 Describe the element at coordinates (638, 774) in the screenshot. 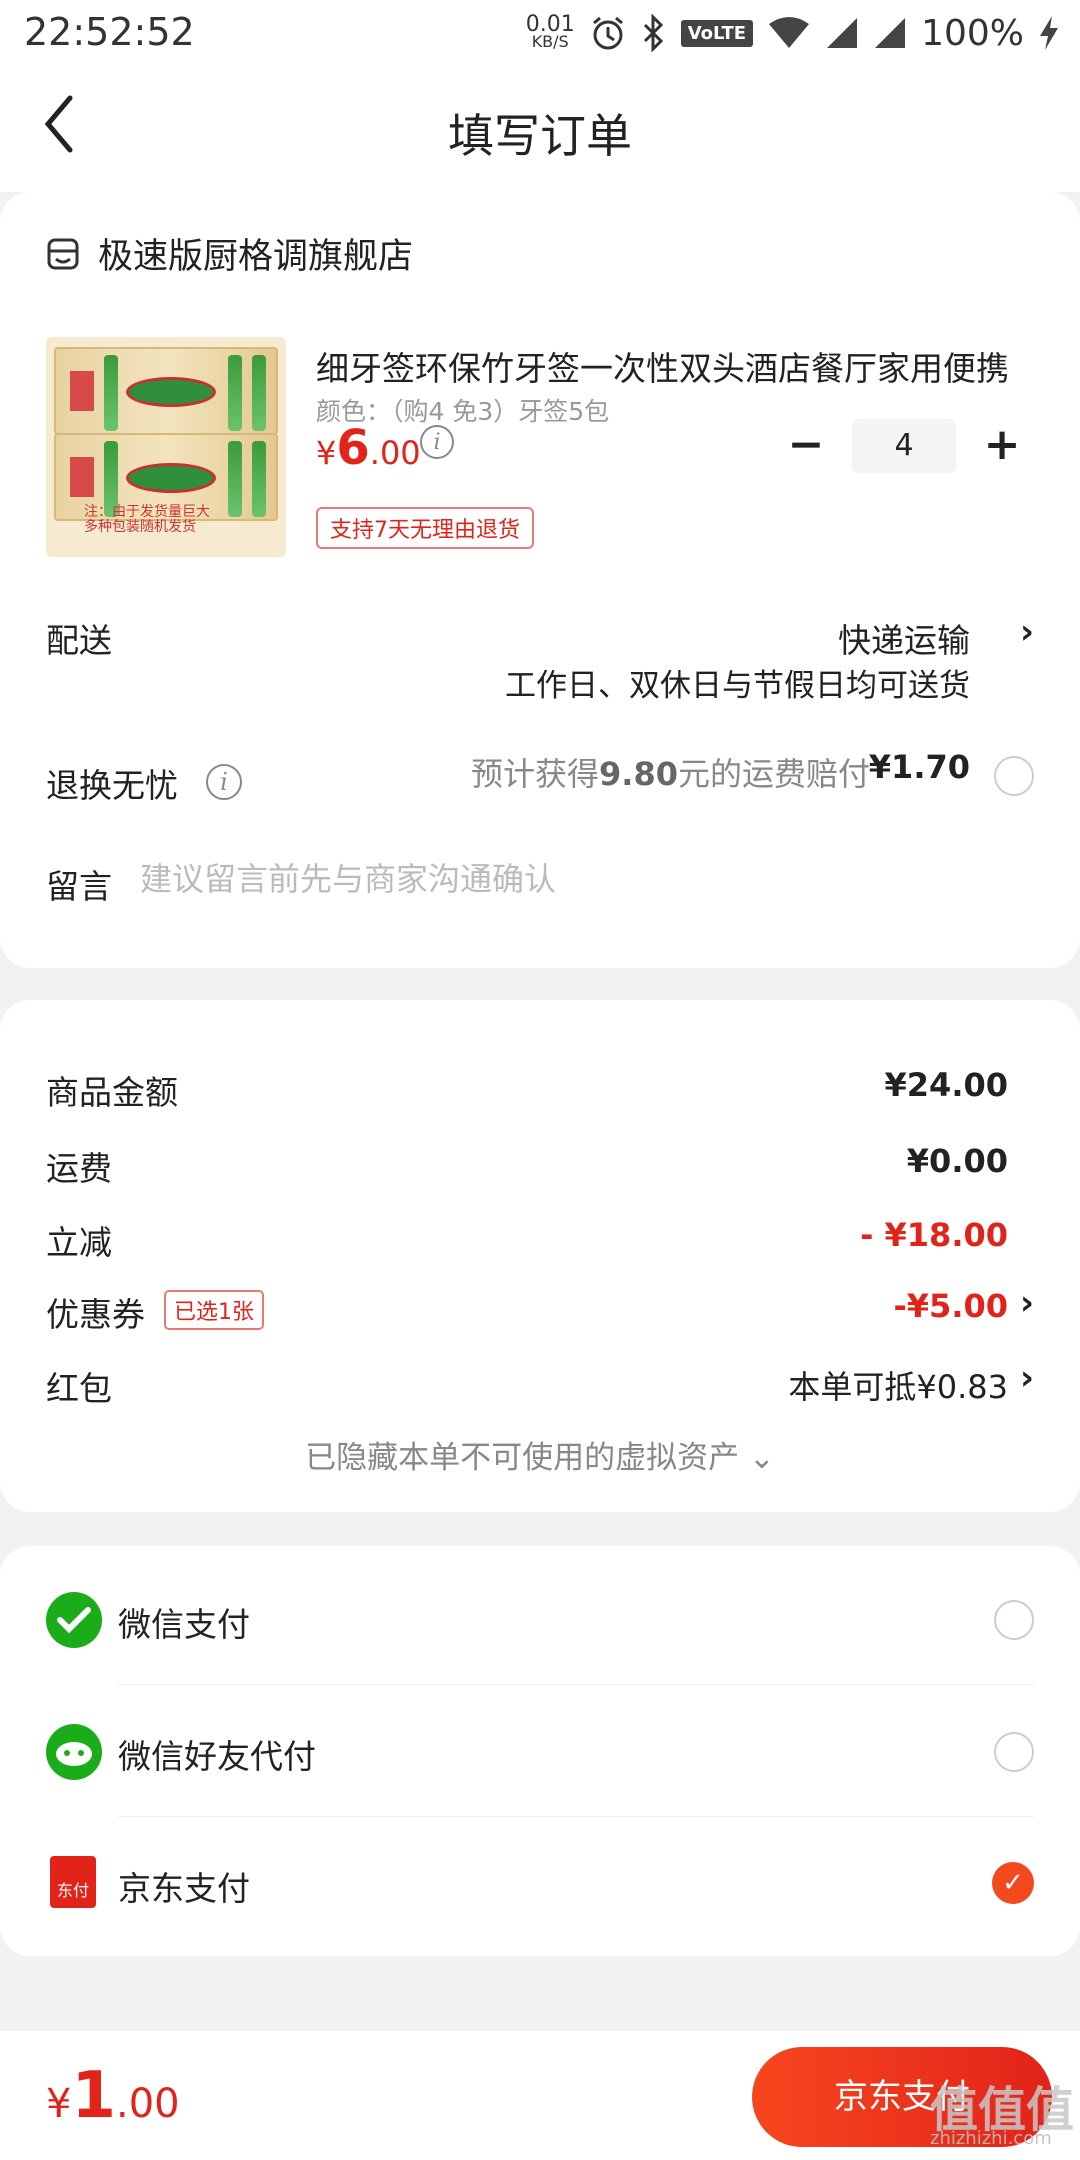

I see `return-free-amount: 9.80` at that location.